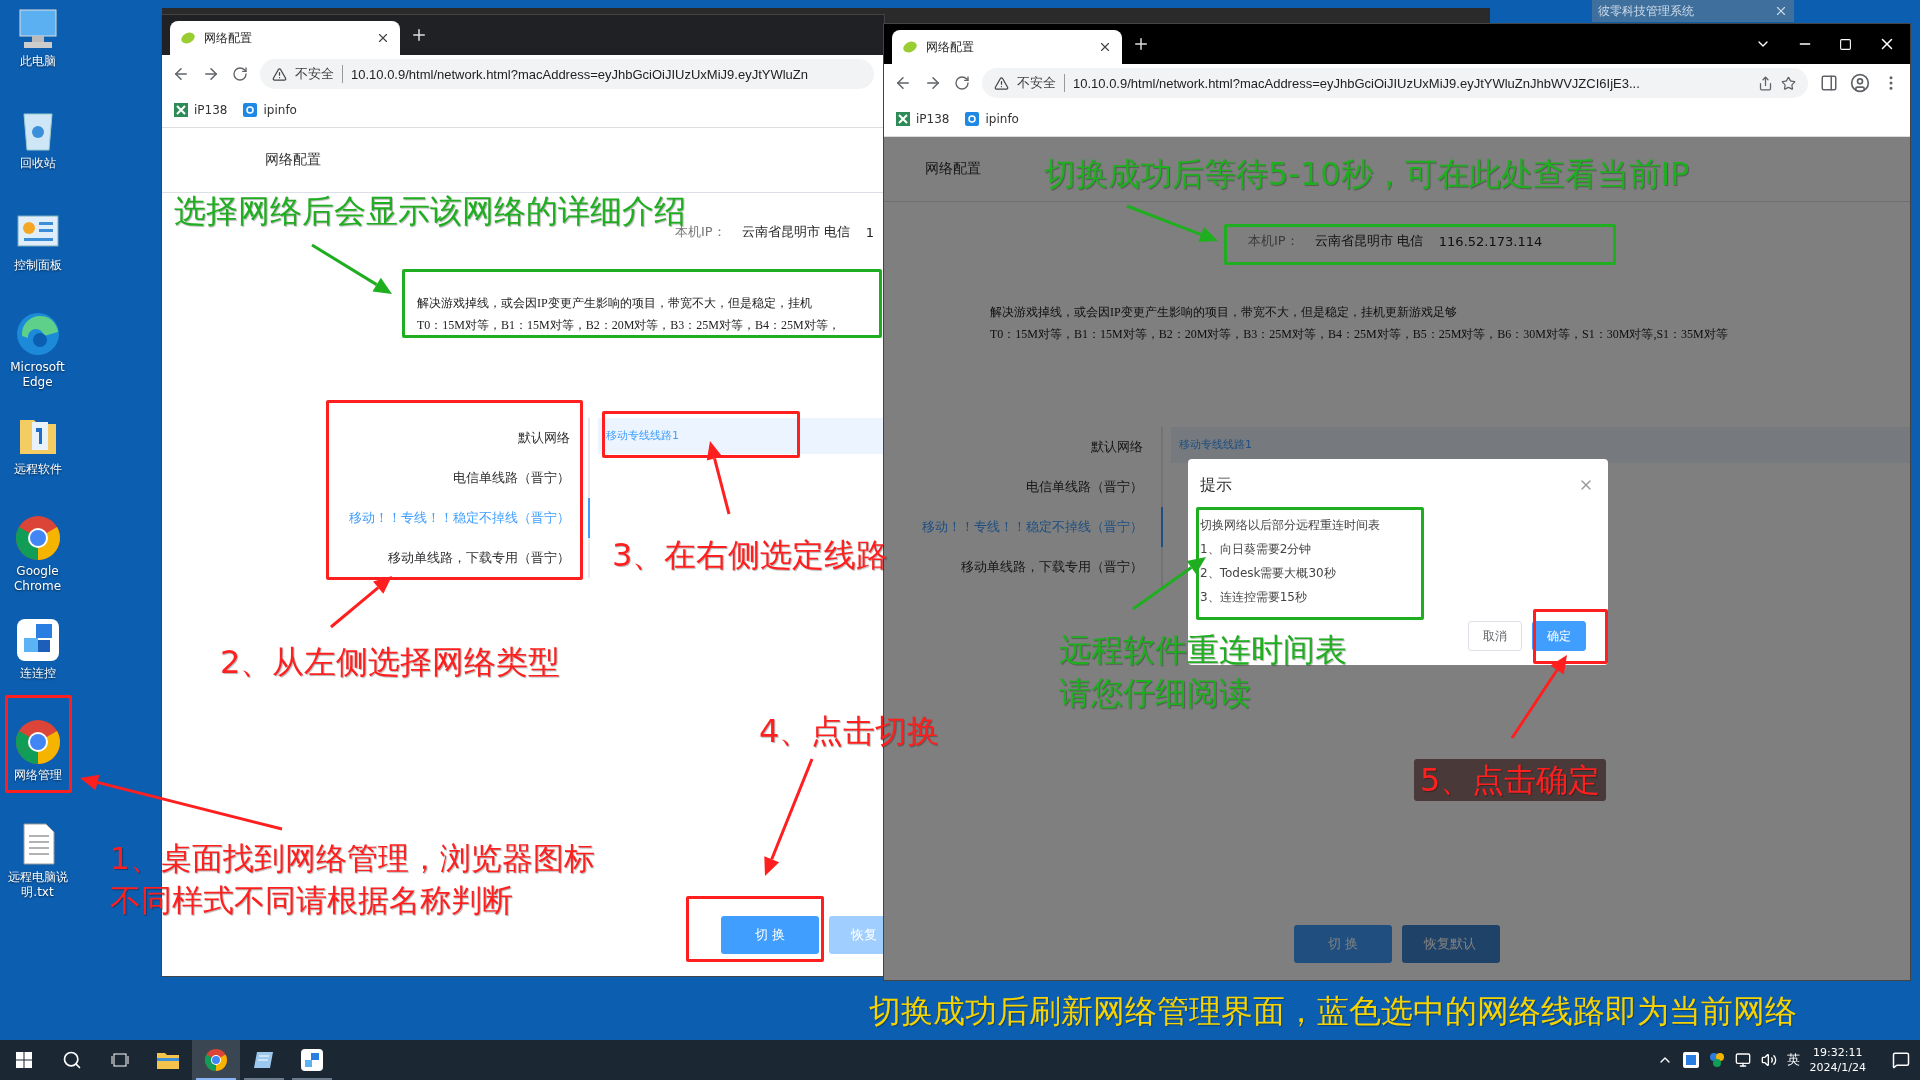 Image resolution: width=1920 pixels, height=1080 pixels. What do you see at coordinates (1845, 44) in the screenshot?
I see `maximize-icon` at bounding box center [1845, 44].